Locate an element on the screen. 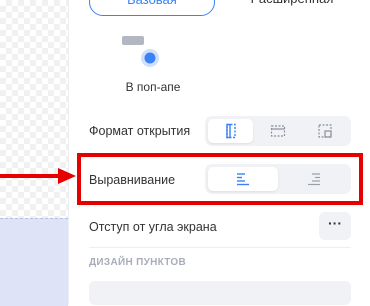 Image resolution: width=370 pixels, height=306 pixels. alignment-option-right is located at coordinates (313, 179).